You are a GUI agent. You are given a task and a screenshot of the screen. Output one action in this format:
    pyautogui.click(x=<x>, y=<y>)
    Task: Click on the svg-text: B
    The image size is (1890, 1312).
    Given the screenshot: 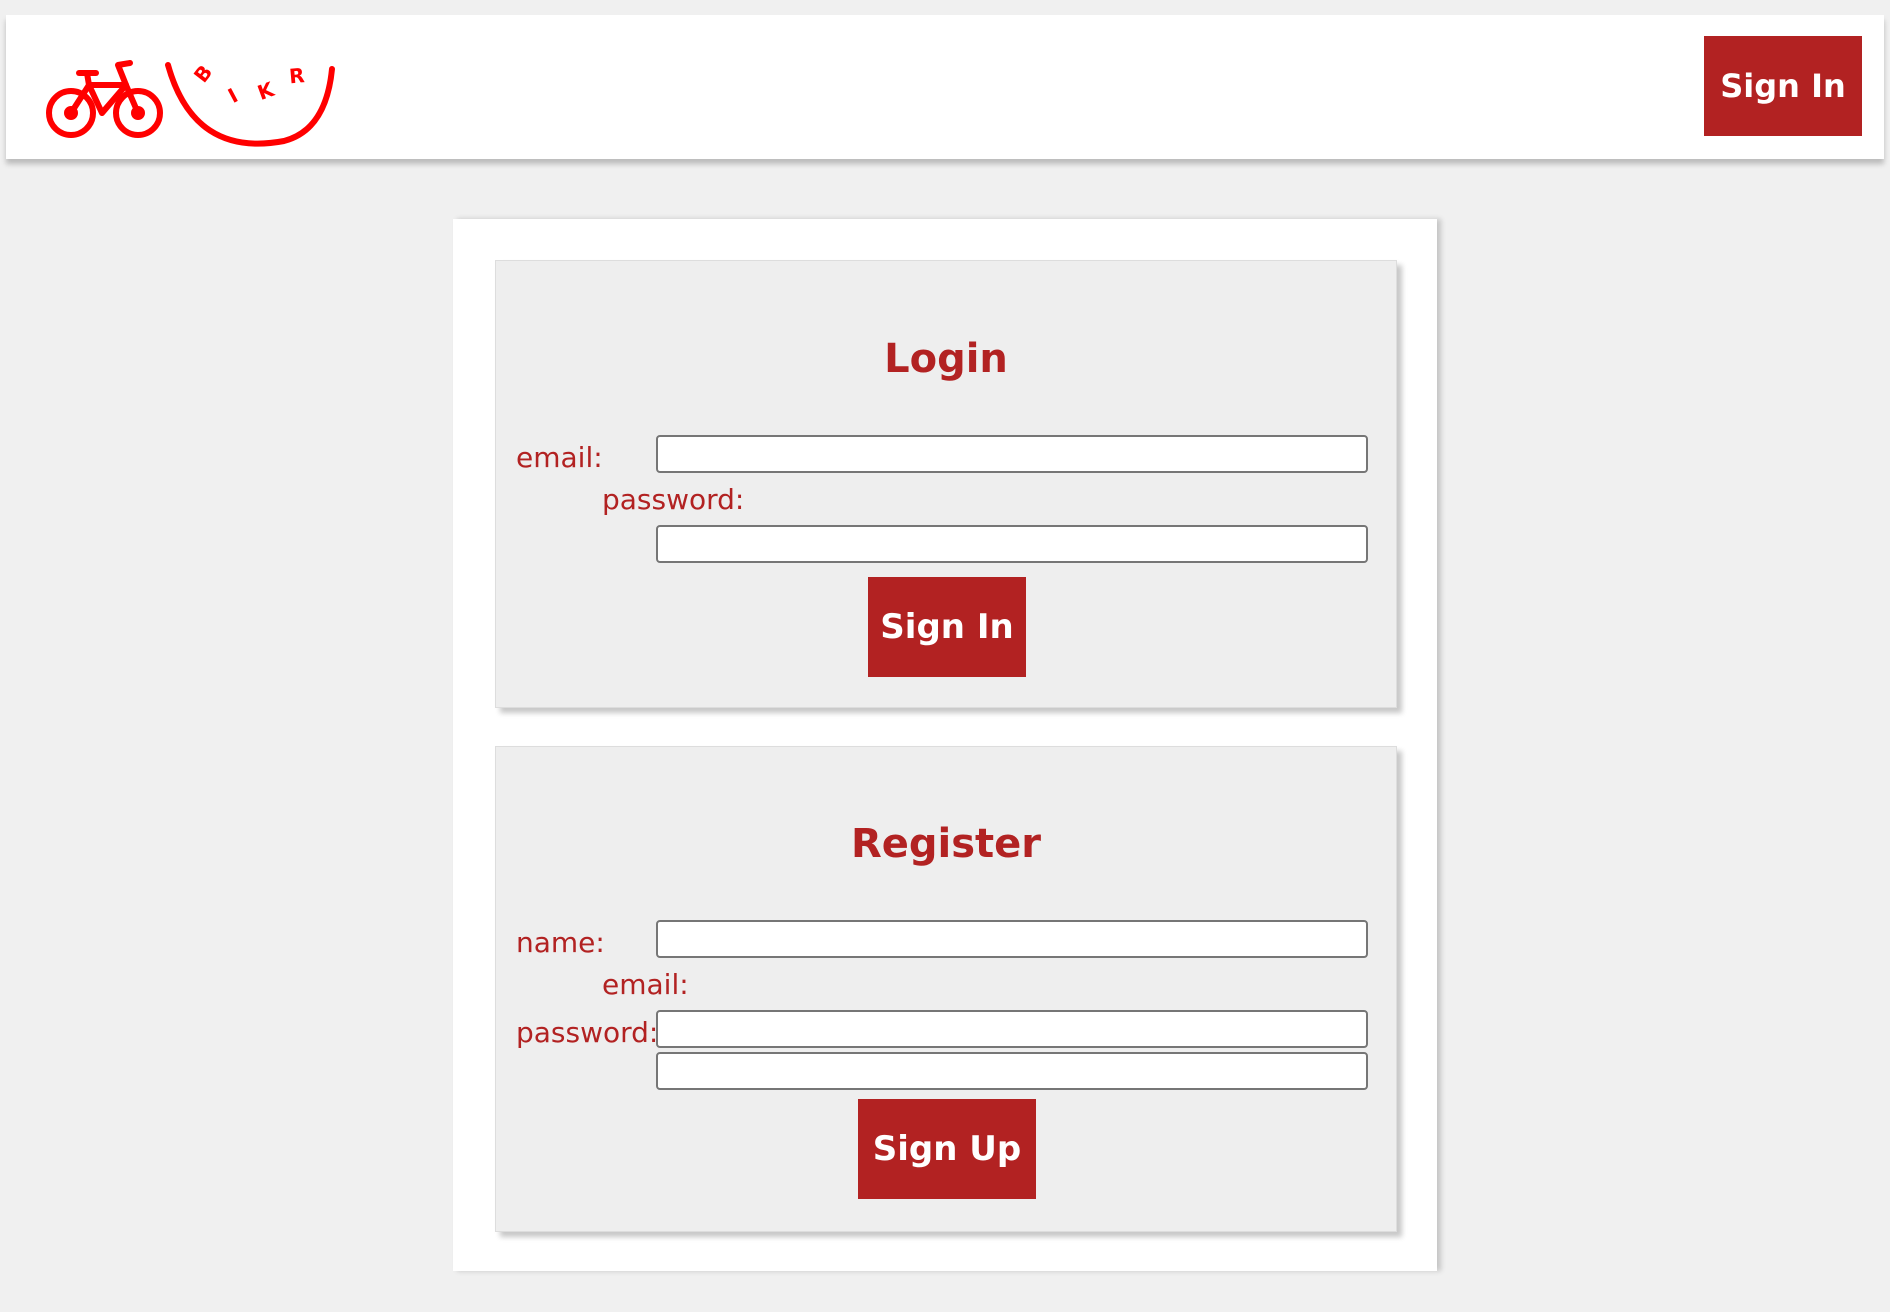 What is the action you would take?
    pyautogui.click(x=203, y=73)
    